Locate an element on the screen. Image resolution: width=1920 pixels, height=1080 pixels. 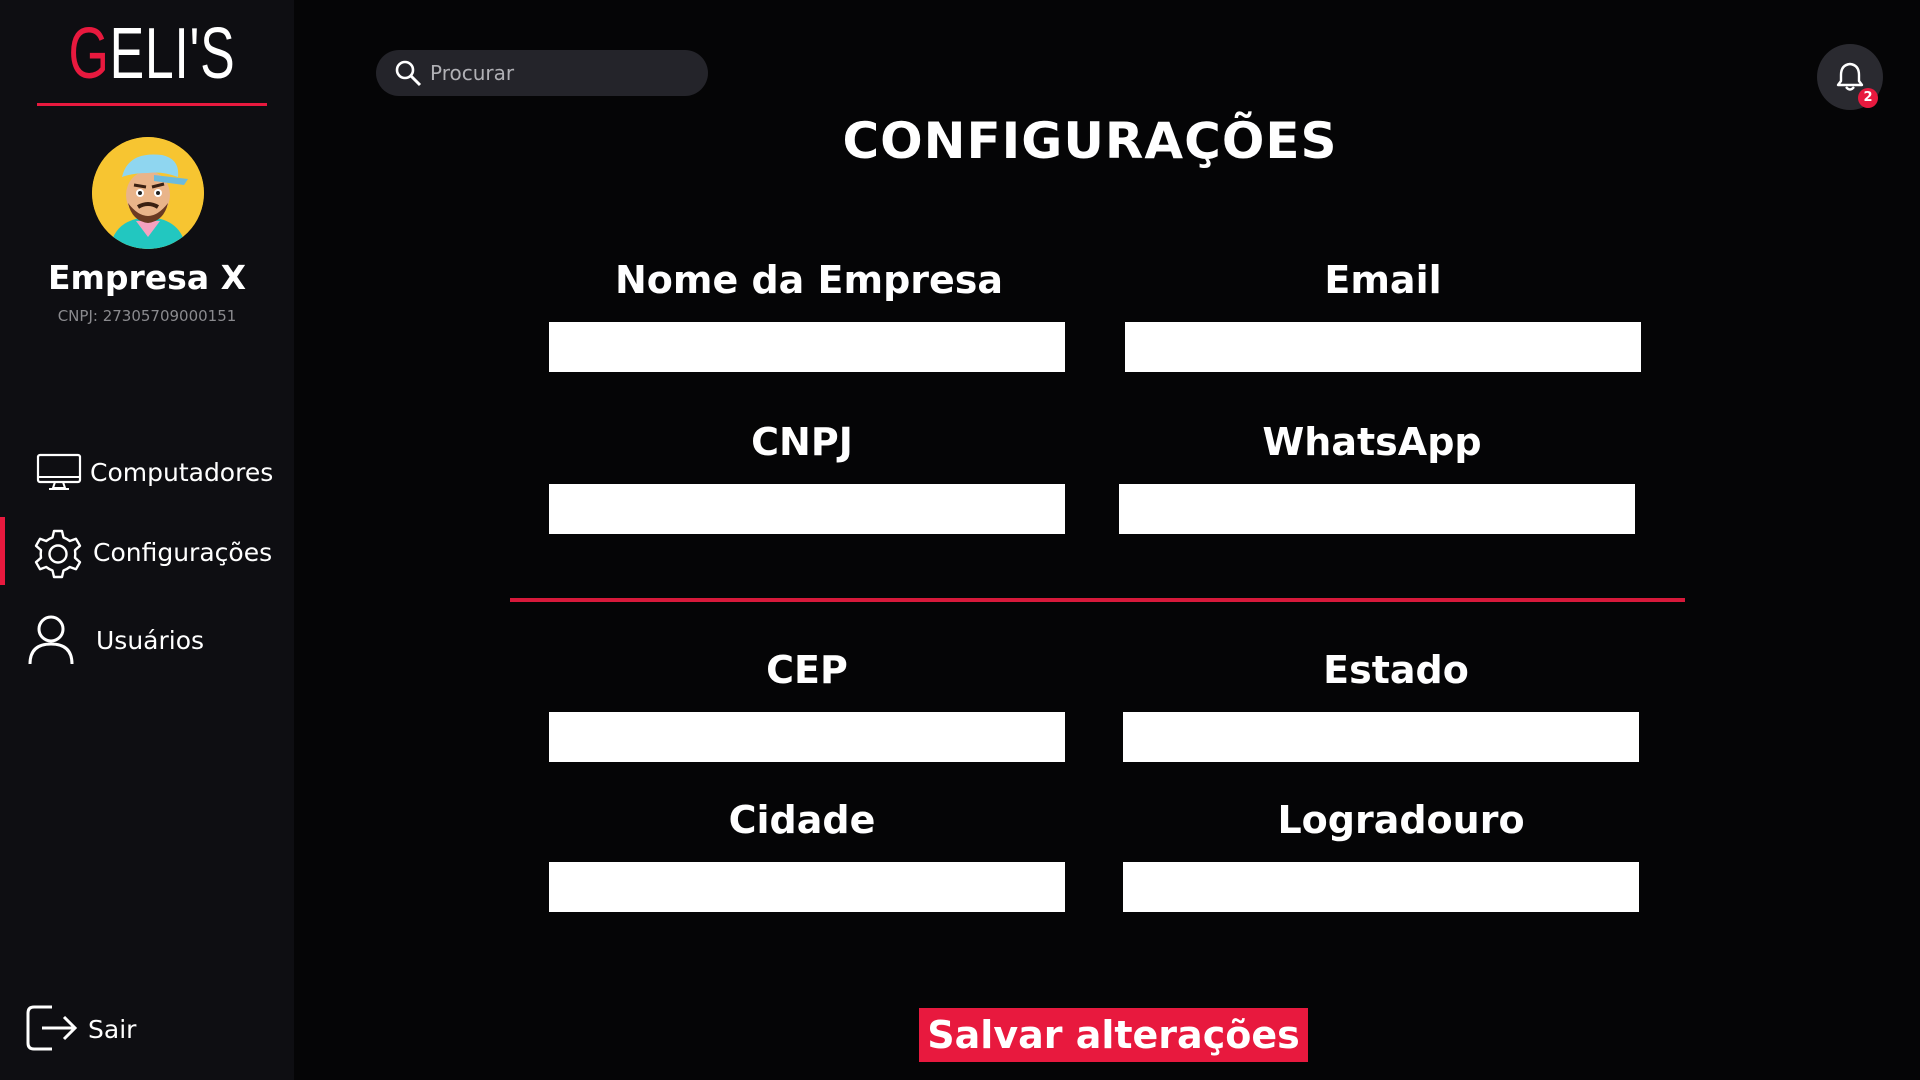
cidade-field is located at coordinates (807, 887).